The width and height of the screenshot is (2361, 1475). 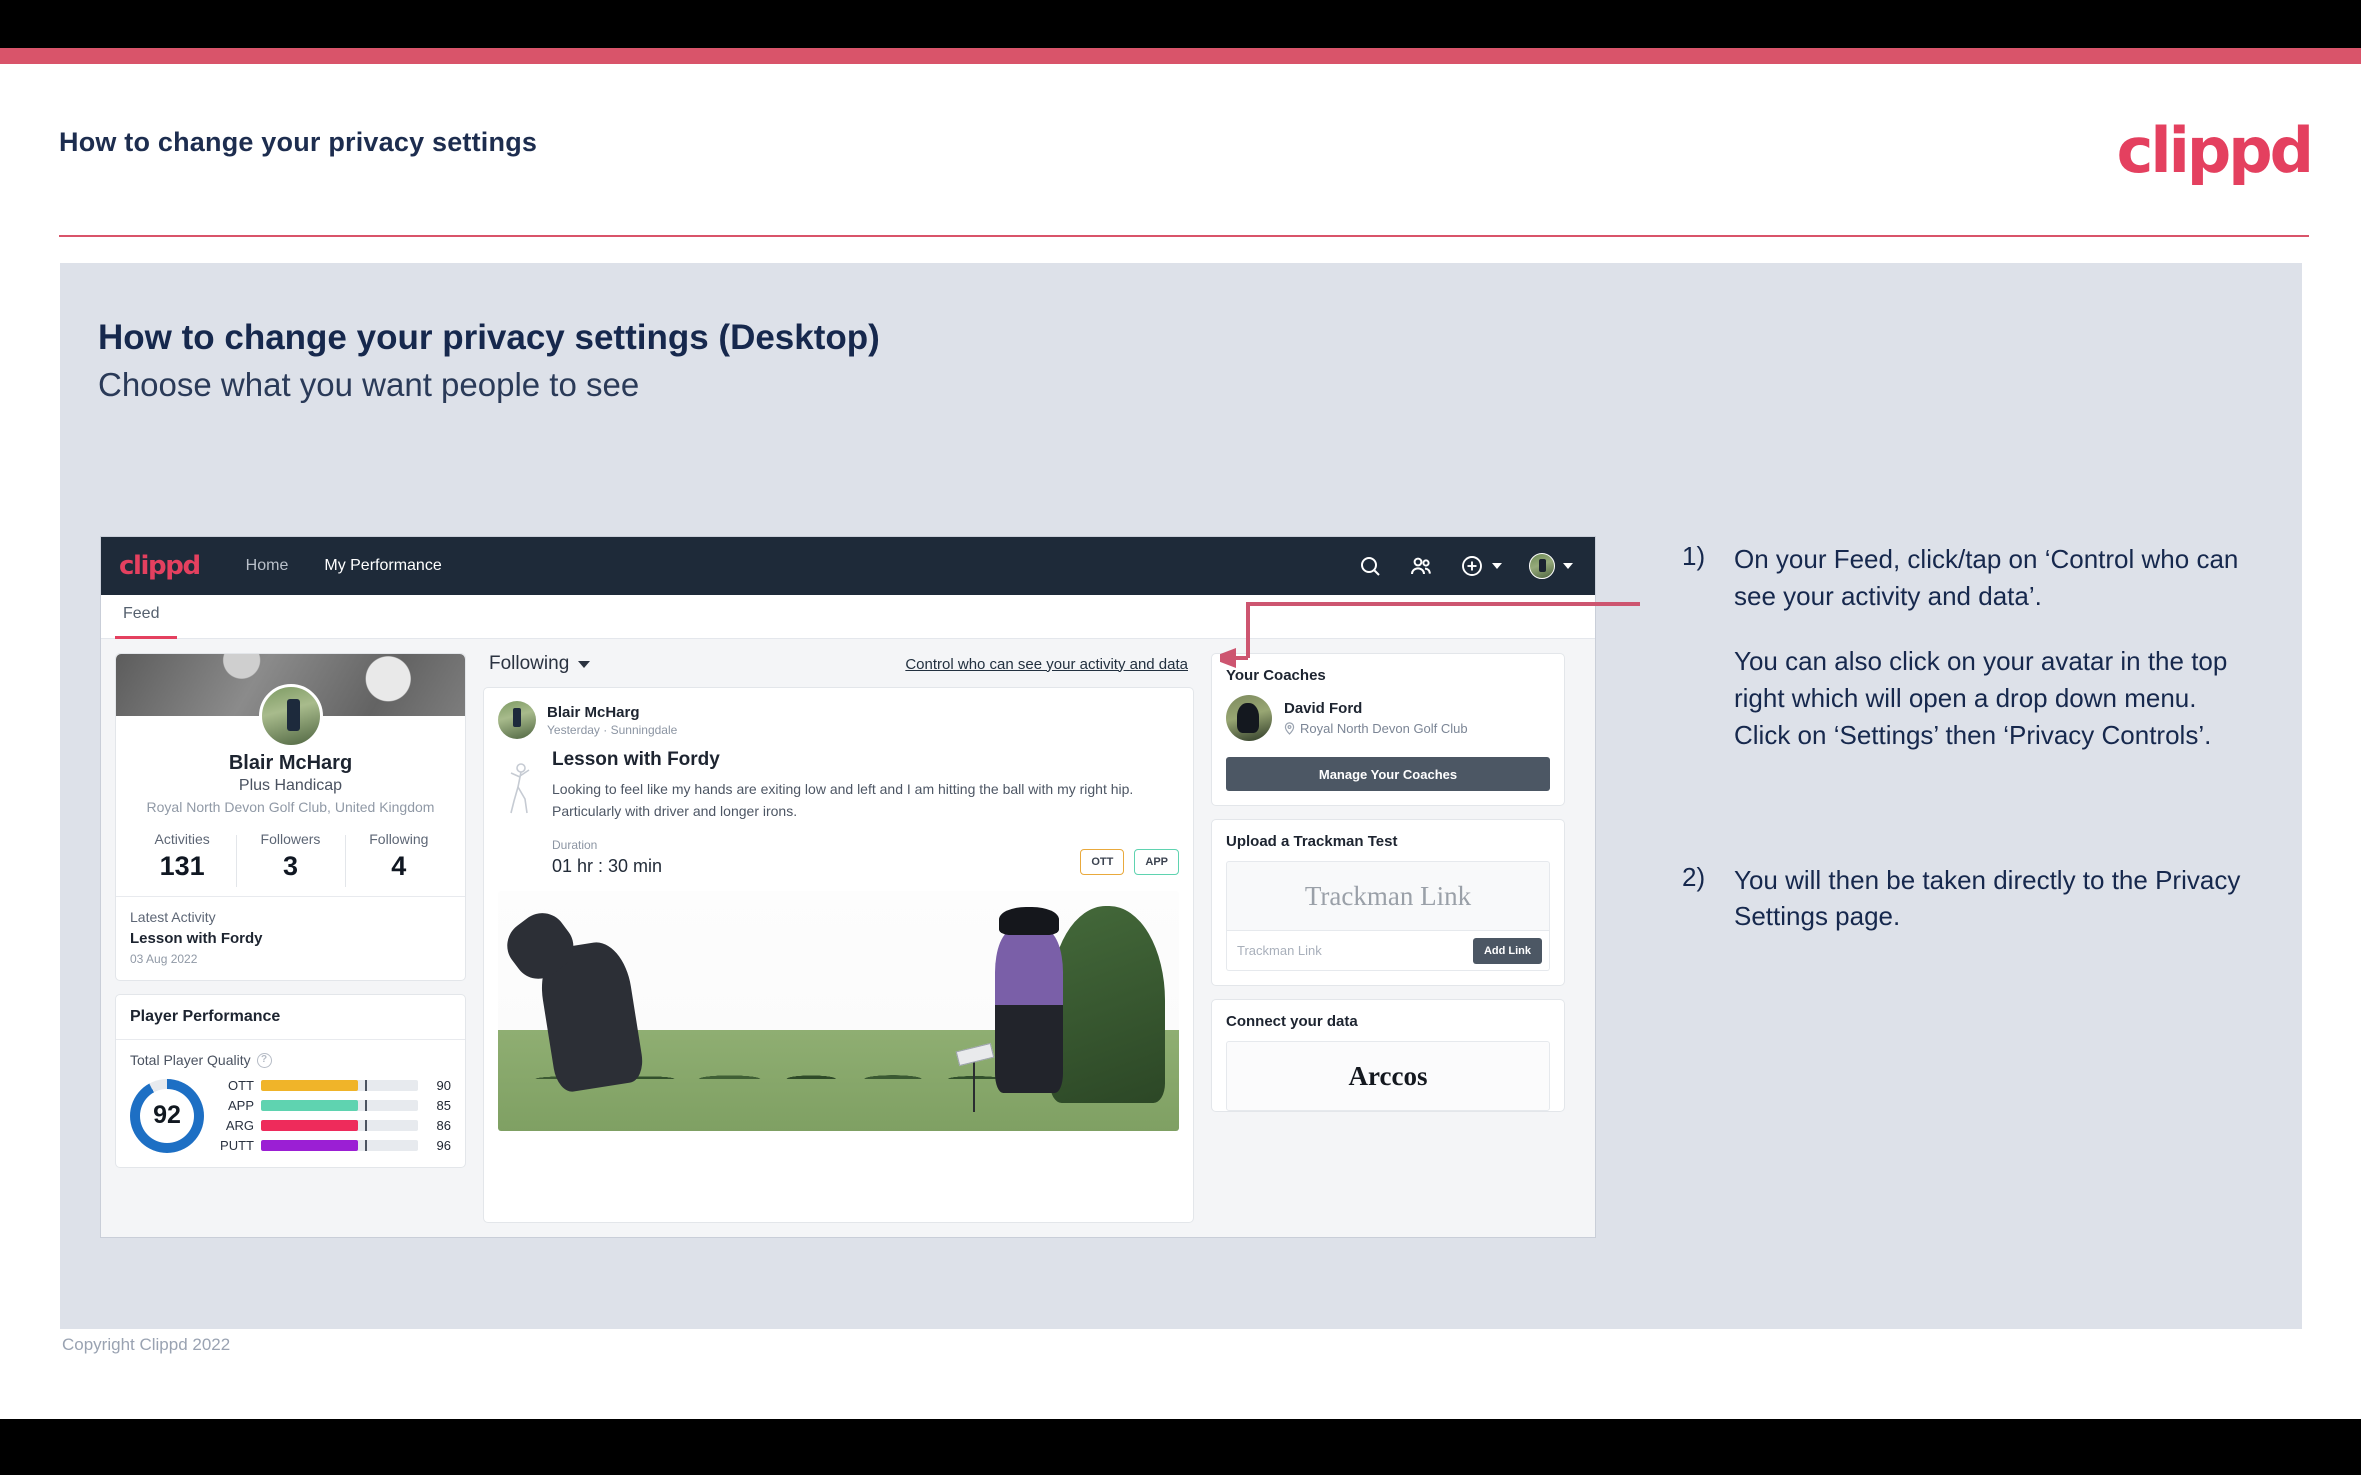 What do you see at coordinates (240, 1105) in the screenshot?
I see `bar-key: APP` at bounding box center [240, 1105].